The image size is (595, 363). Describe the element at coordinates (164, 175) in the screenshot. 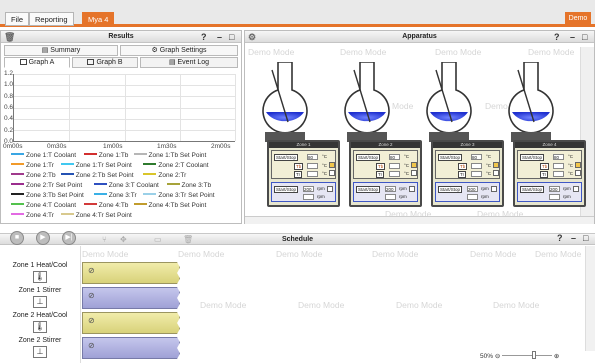

I see `legend-item: Zone 2:Tr` at that location.